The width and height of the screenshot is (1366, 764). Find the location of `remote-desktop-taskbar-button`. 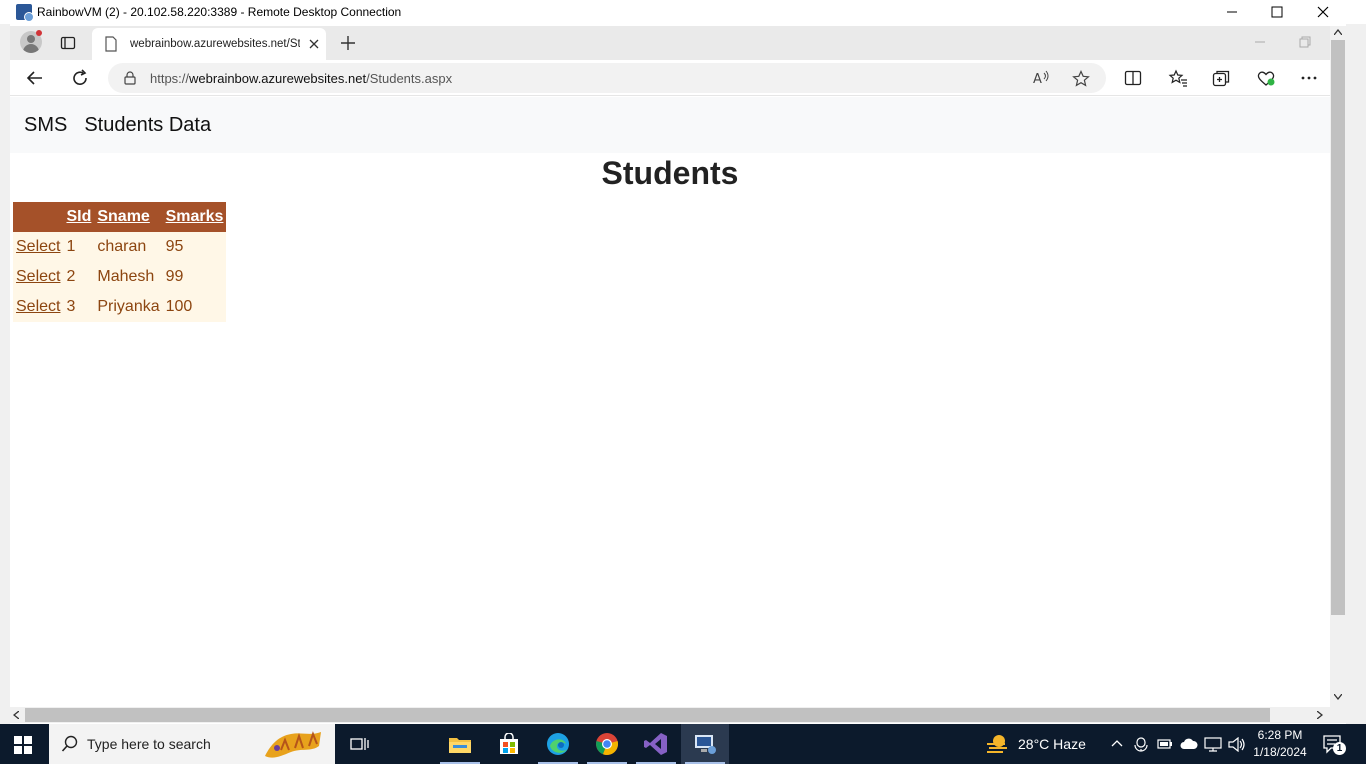

remote-desktop-taskbar-button is located at coordinates (705, 744).